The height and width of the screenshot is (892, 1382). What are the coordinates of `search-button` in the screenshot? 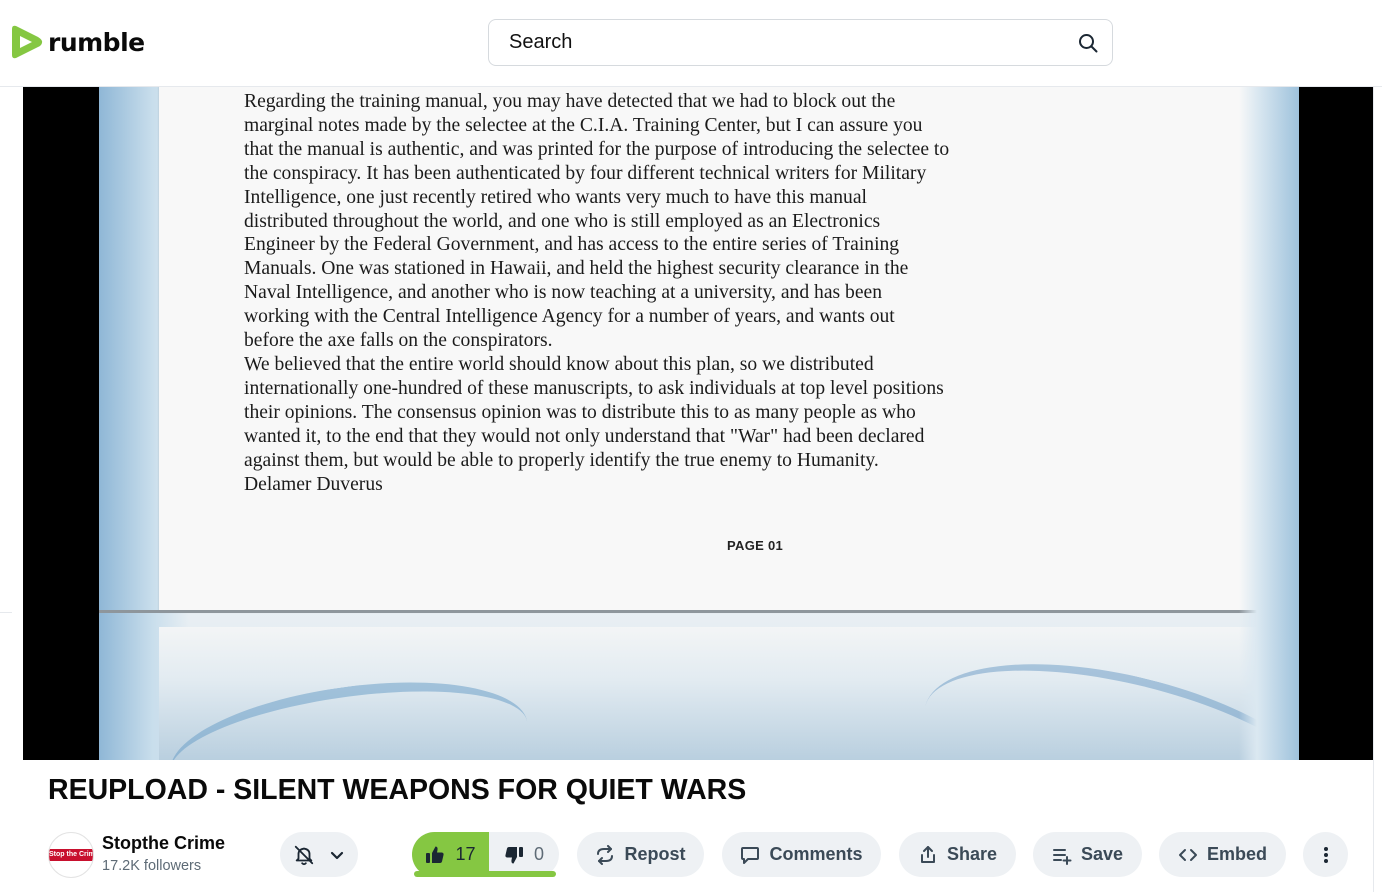 It's located at (1088, 43).